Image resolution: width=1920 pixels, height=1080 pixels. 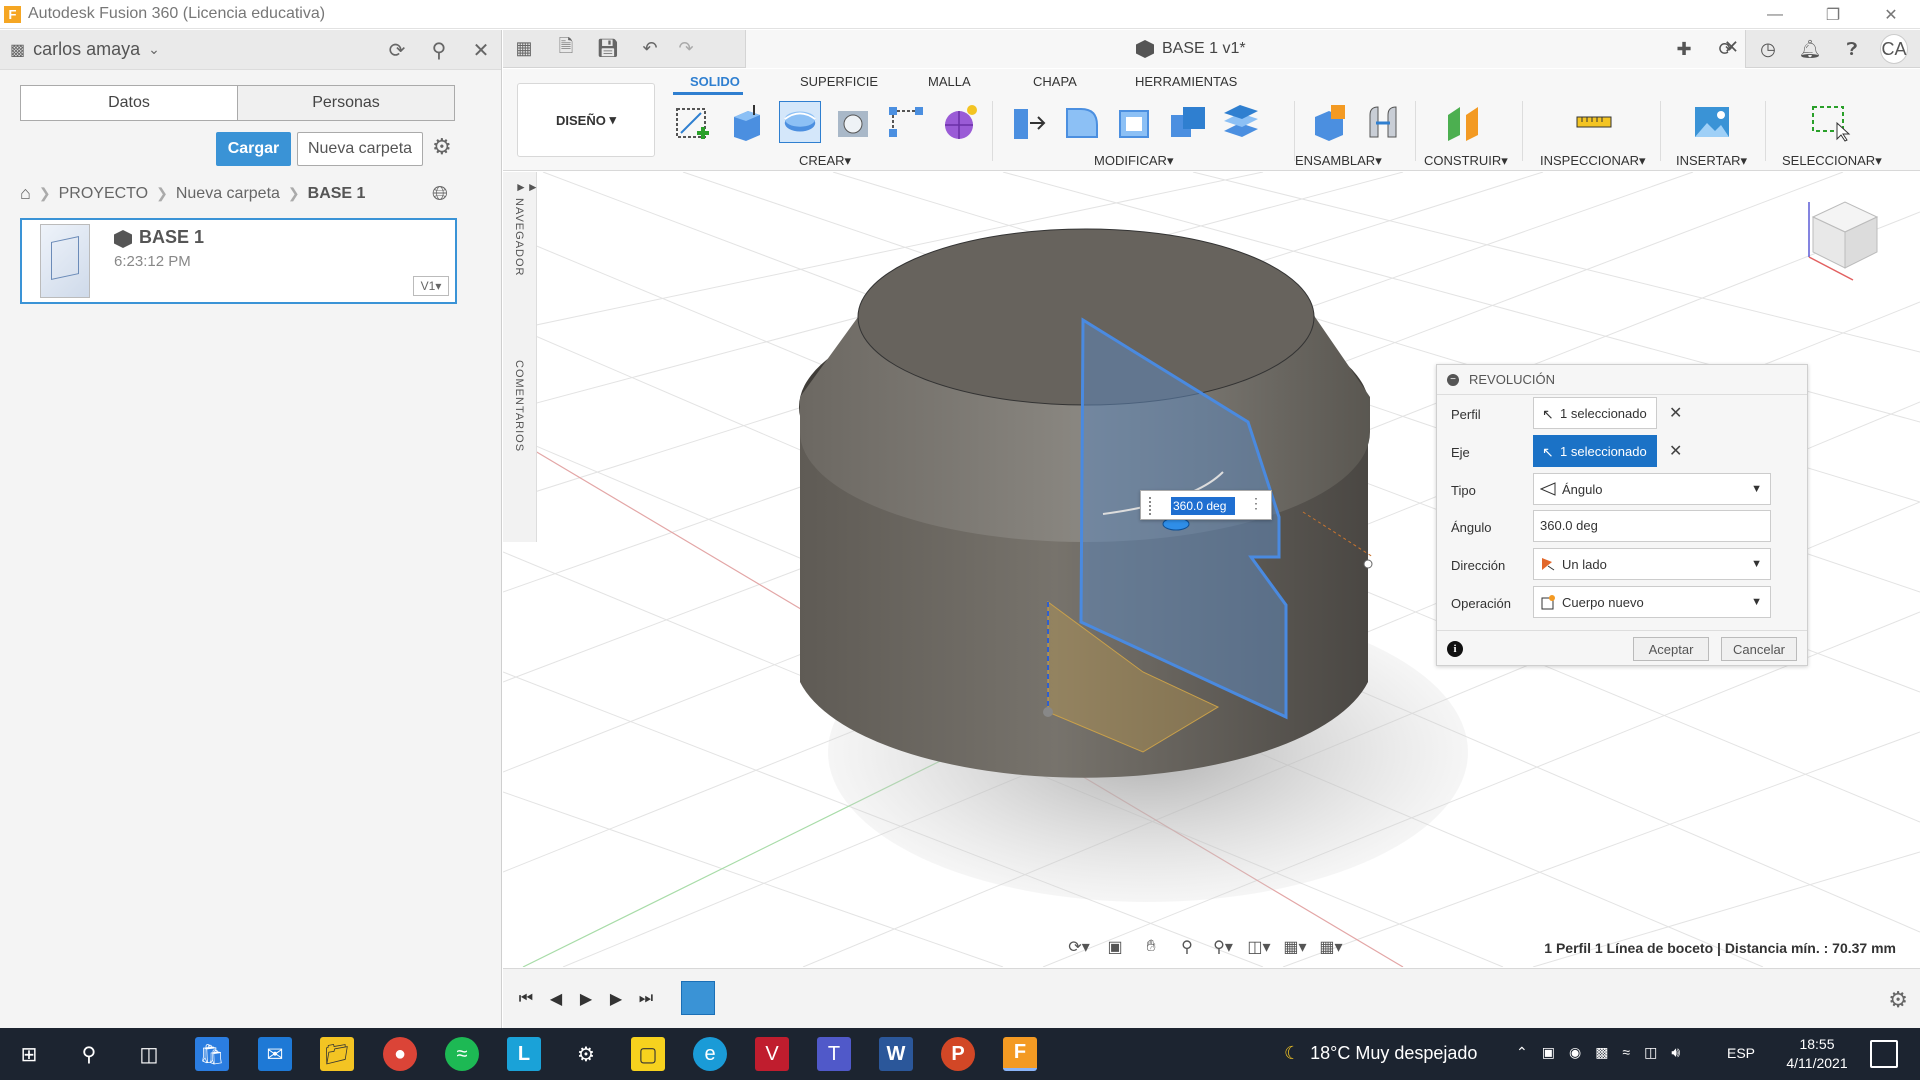 I want to click on fusion-taskbar-icon: F, so click(x=1020, y=1054).